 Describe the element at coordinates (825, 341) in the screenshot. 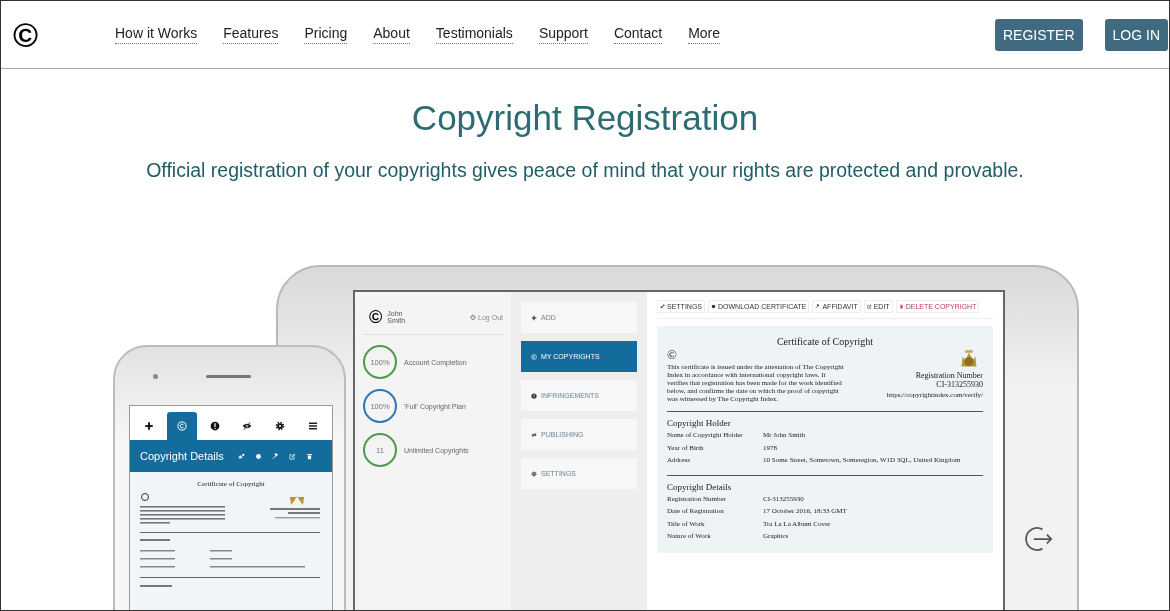

I see `certificate-title: Certificate of Copyright` at that location.